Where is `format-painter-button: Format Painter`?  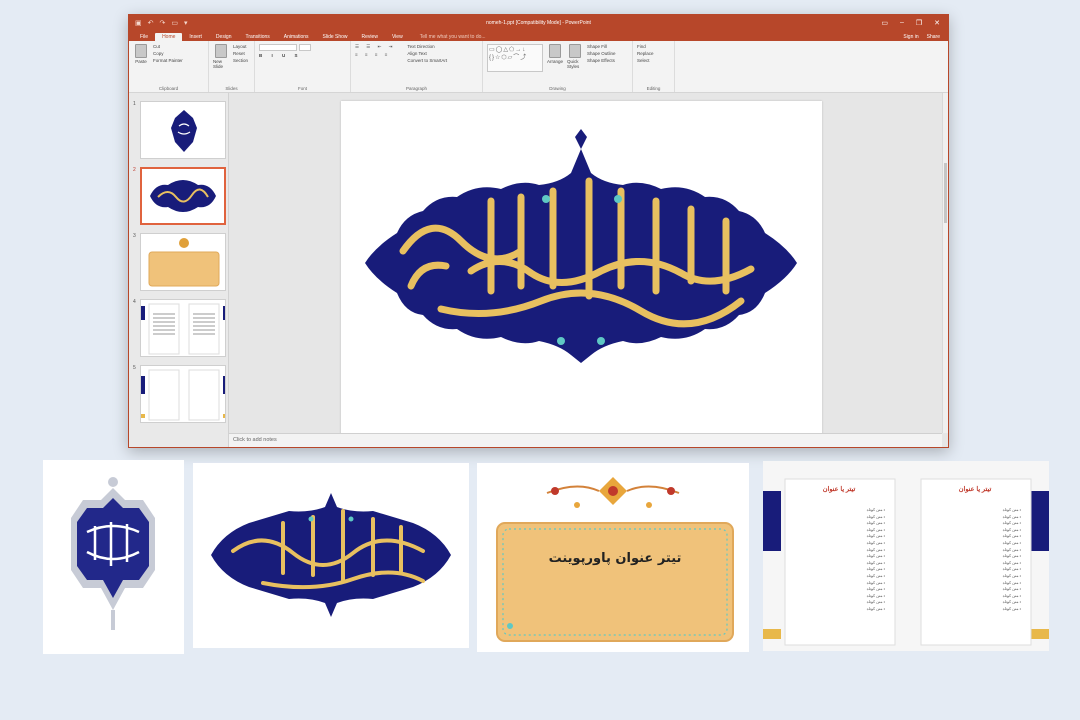 format-painter-button: Format Painter is located at coordinates (168, 60).